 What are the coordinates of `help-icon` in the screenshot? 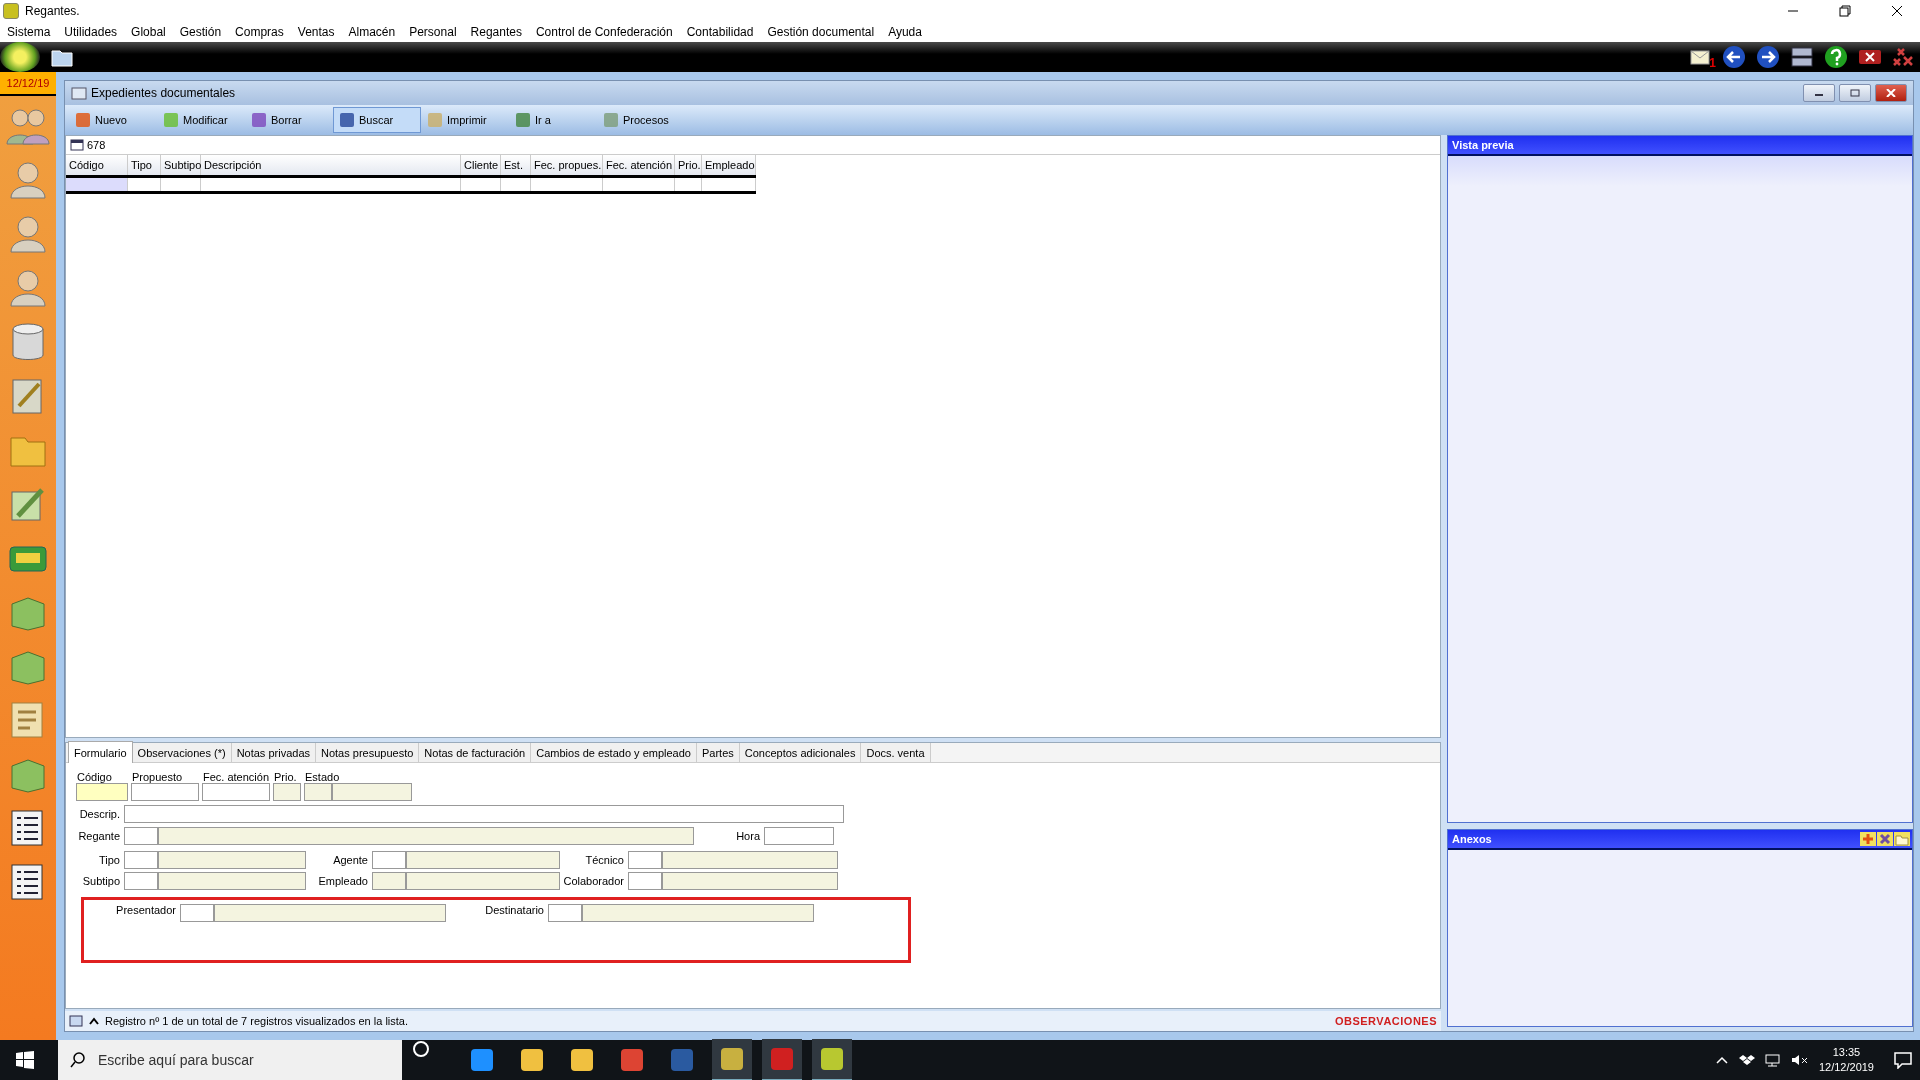 It's located at (1836, 57).